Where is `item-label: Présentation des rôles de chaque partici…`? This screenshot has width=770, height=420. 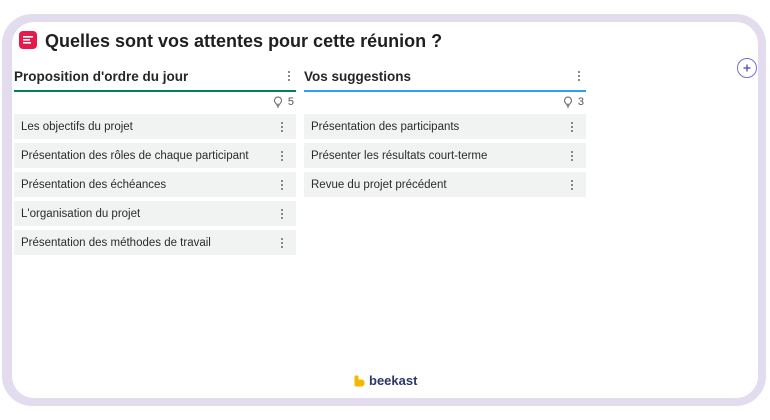 item-label: Présentation des rôles de chaque partici… is located at coordinates (135, 155).